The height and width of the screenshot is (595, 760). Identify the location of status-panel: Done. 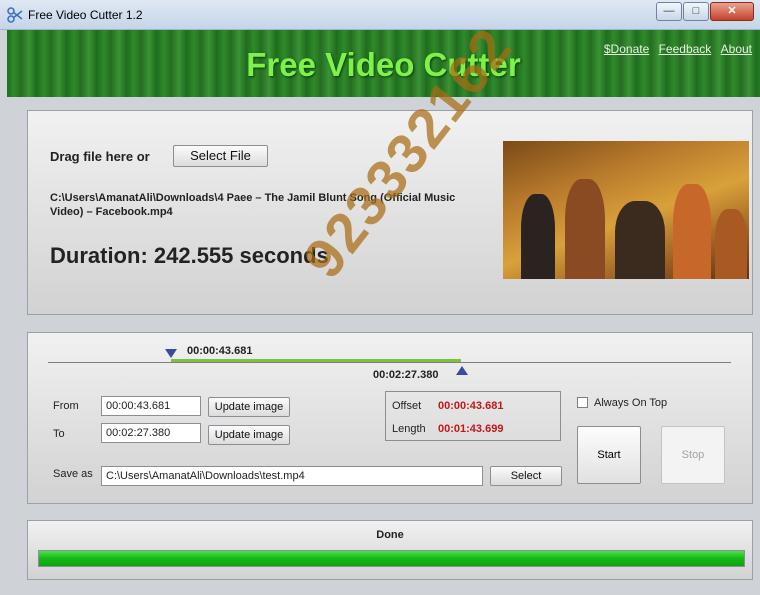
(390, 550).